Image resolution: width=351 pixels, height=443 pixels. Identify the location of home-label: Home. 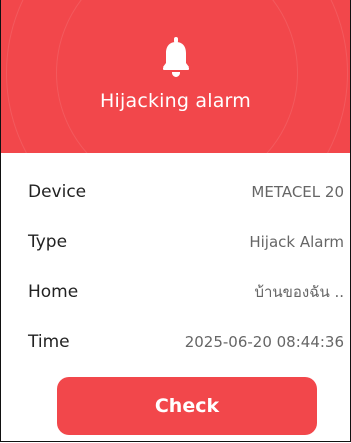
(53, 292).